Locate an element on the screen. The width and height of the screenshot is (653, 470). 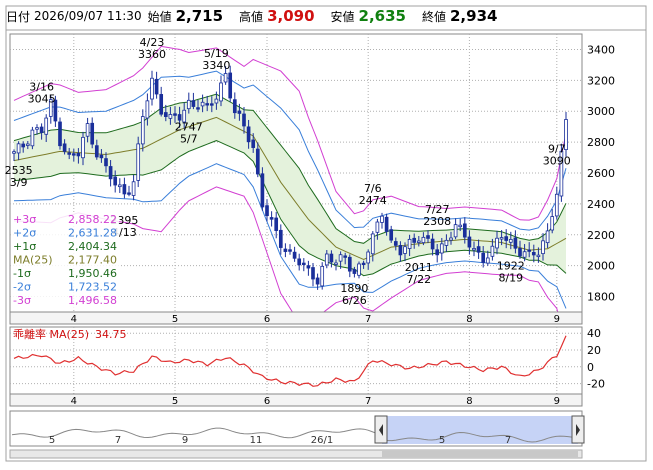
x-tick-label: 6 is located at coordinates (267, 401).